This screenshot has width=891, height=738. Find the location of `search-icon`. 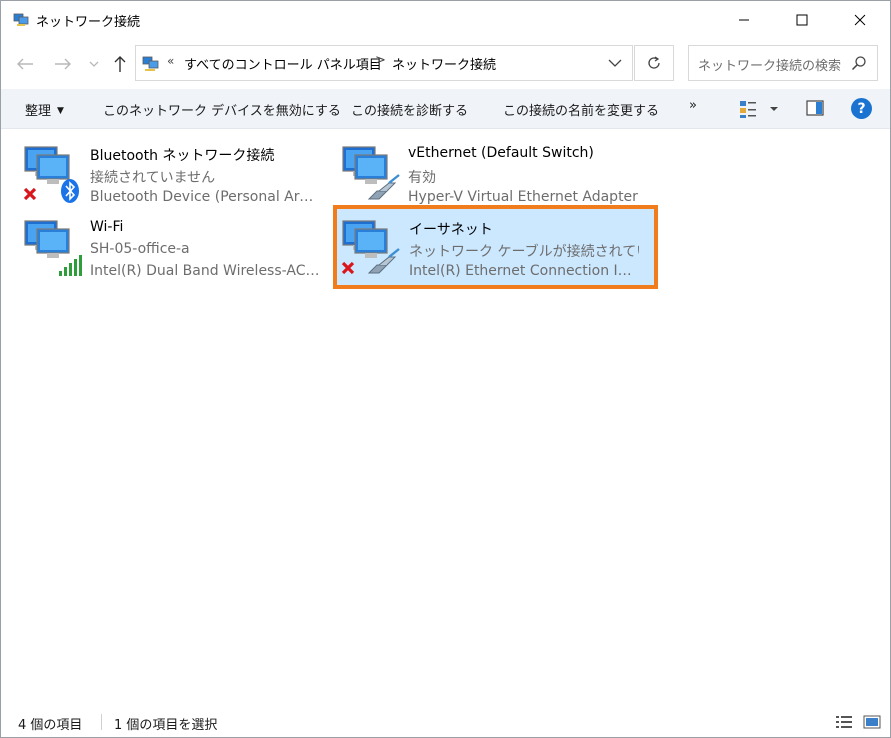

search-icon is located at coordinates (859, 63).